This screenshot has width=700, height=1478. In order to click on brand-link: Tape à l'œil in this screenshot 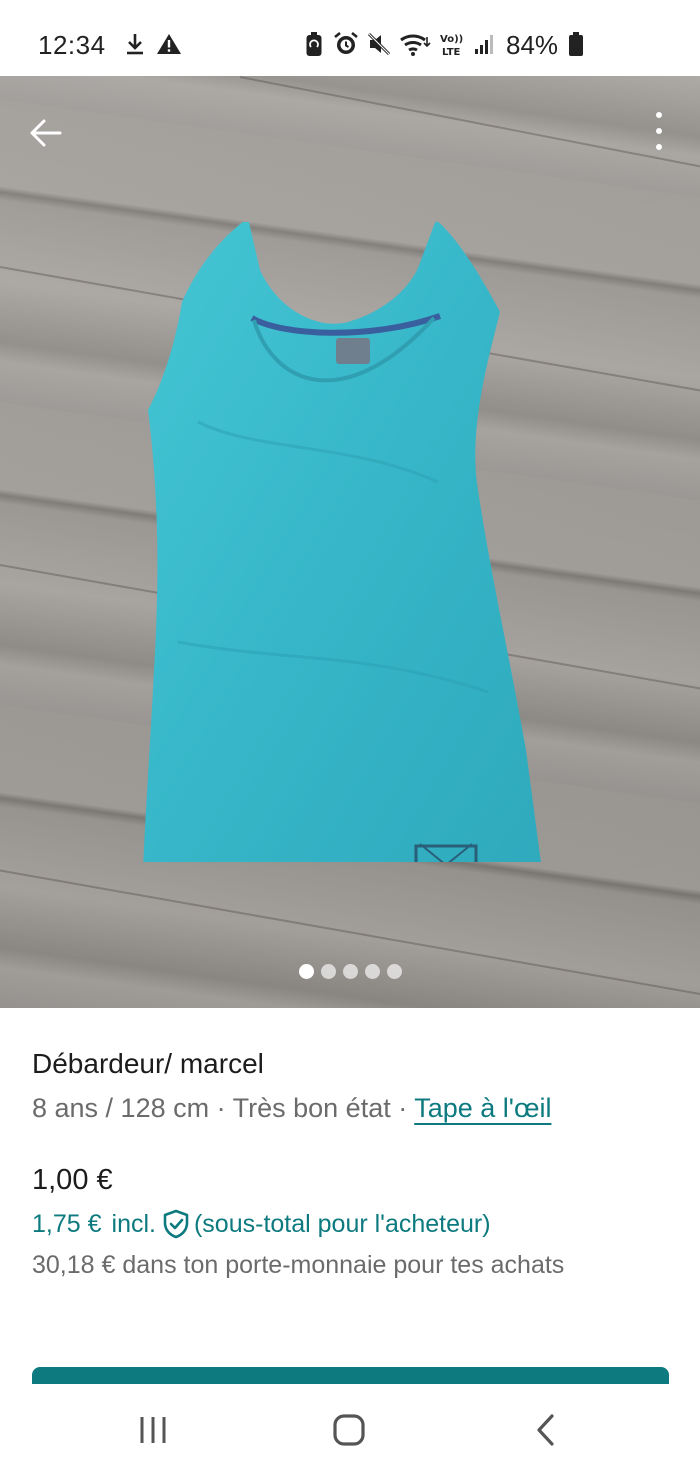, I will do `click(482, 1108)`.